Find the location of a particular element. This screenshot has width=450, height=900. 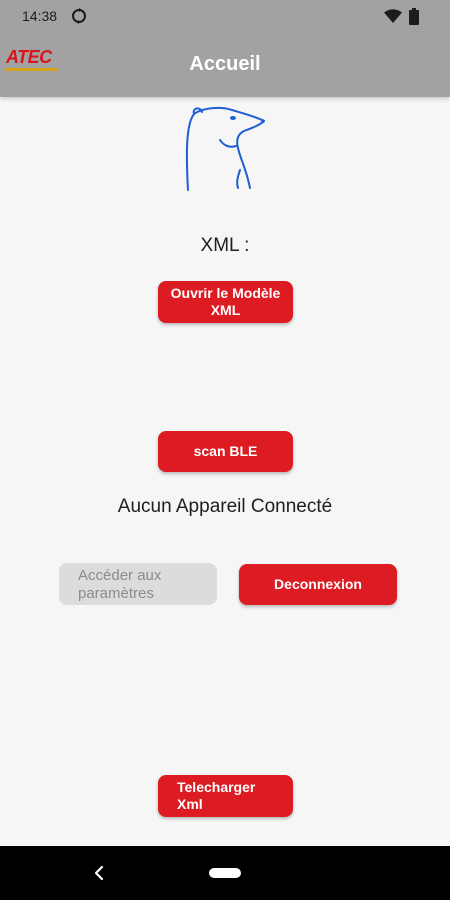

home-pill is located at coordinates (225, 873).